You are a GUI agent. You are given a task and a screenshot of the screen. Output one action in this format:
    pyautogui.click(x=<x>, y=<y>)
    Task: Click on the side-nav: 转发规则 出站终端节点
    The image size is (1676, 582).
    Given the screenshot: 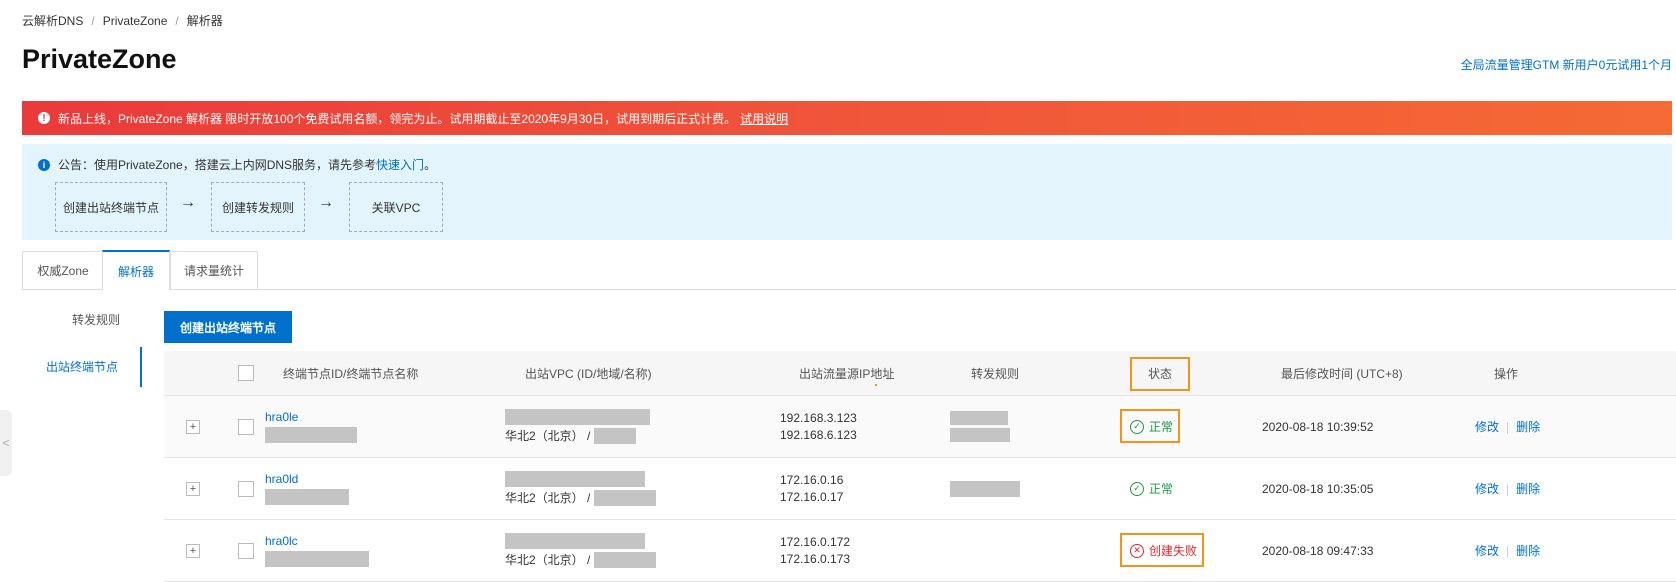 What is the action you would take?
    pyautogui.click(x=82, y=343)
    